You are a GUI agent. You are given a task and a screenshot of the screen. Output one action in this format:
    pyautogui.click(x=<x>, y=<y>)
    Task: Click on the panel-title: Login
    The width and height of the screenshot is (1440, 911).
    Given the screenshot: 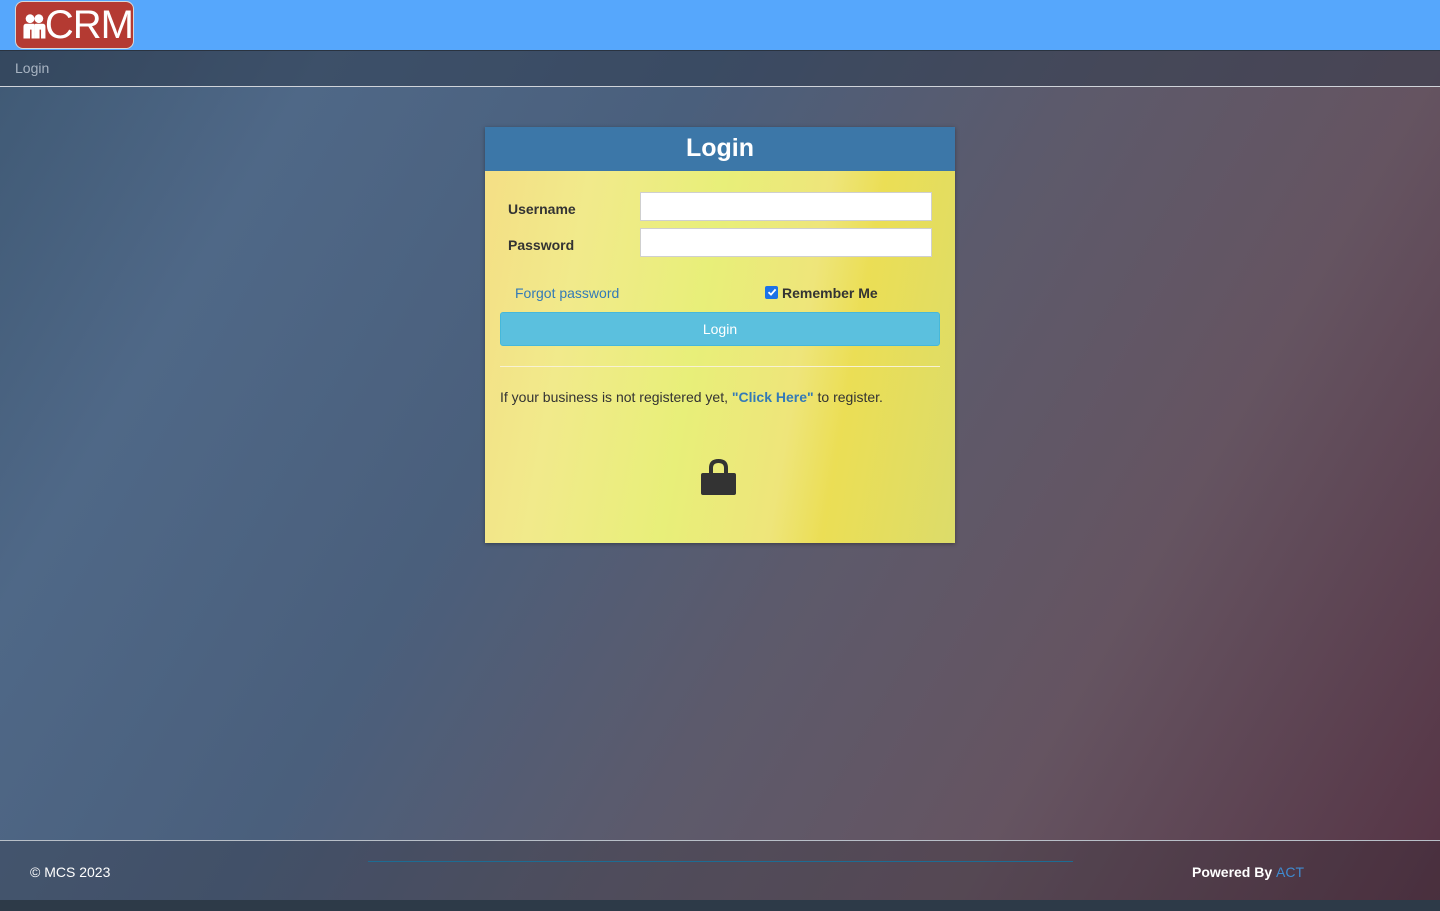 What is the action you would take?
    pyautogui.click(x=720, y=149)
    